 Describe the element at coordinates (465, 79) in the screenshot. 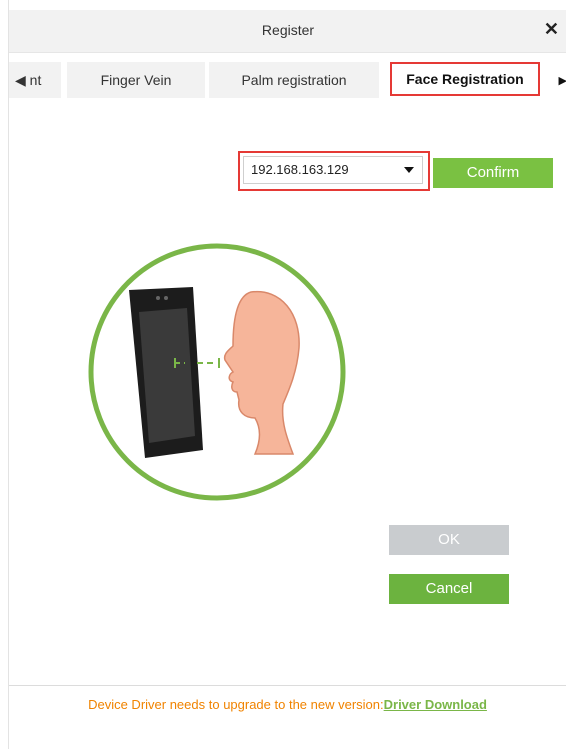

I see `tab-face-registration: Face Registration` at that location.